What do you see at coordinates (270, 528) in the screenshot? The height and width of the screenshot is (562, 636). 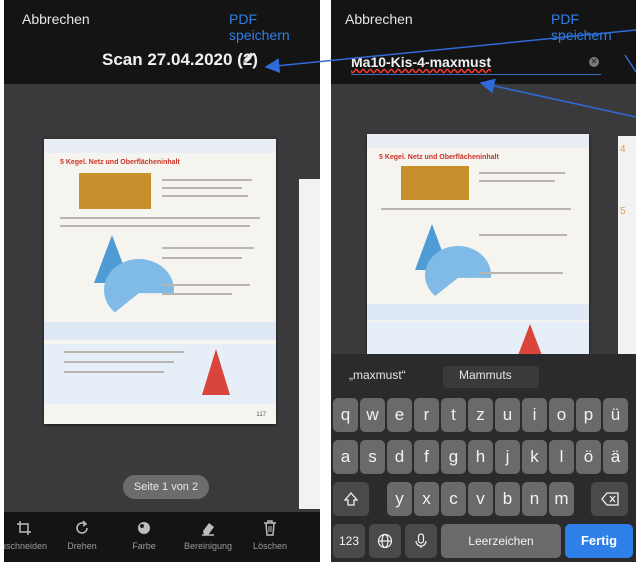 I see `trash-icon` at bounding box center [270, 528].